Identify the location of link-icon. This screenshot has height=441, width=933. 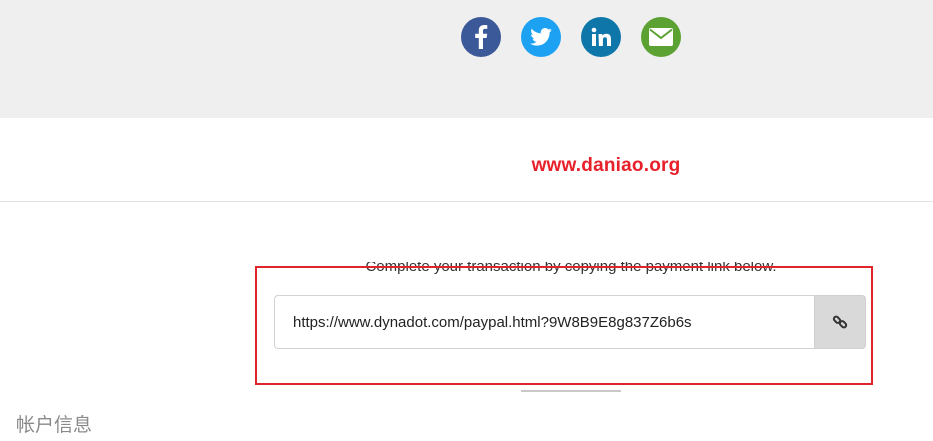
(840, 322).